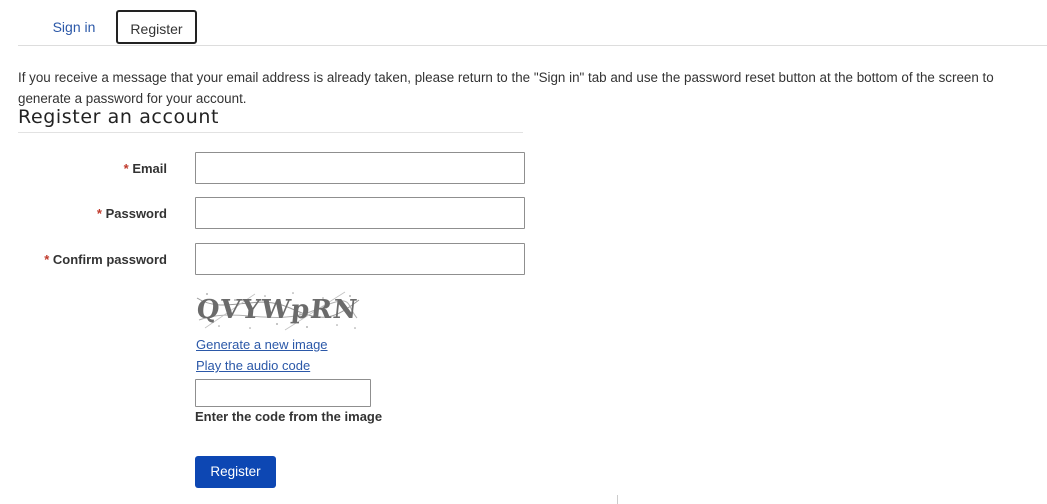 The height and width of the screenshot is (504, 1047). Describe the element at coordinates (156, 27) in the screenshot. I see `tab-register: Register` at that location.